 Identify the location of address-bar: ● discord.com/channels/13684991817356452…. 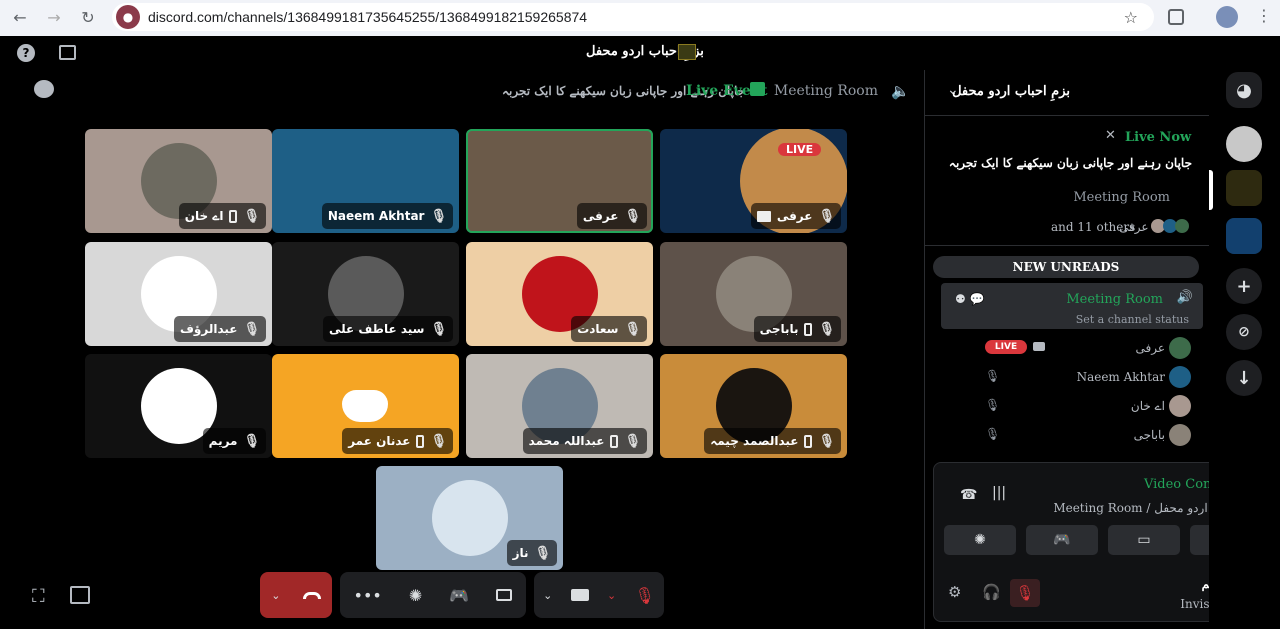
(633, 17).